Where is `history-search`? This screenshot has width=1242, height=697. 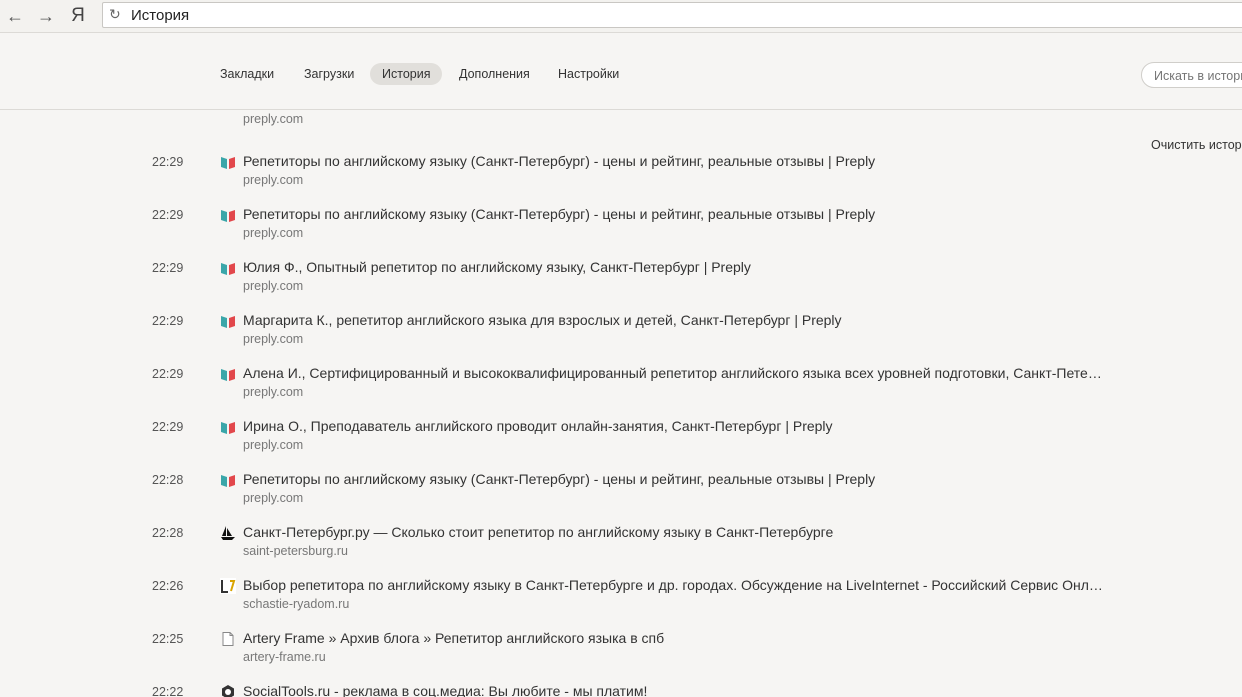
history-search is located at coordinates (1191, 75).